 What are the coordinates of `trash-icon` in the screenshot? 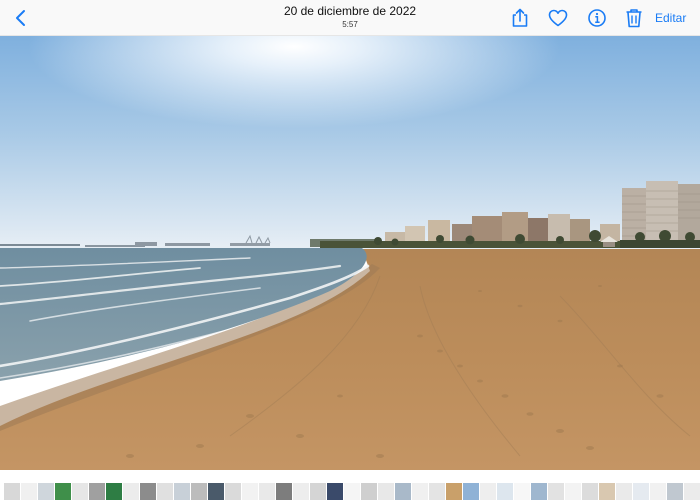 It's located at (634, 18).